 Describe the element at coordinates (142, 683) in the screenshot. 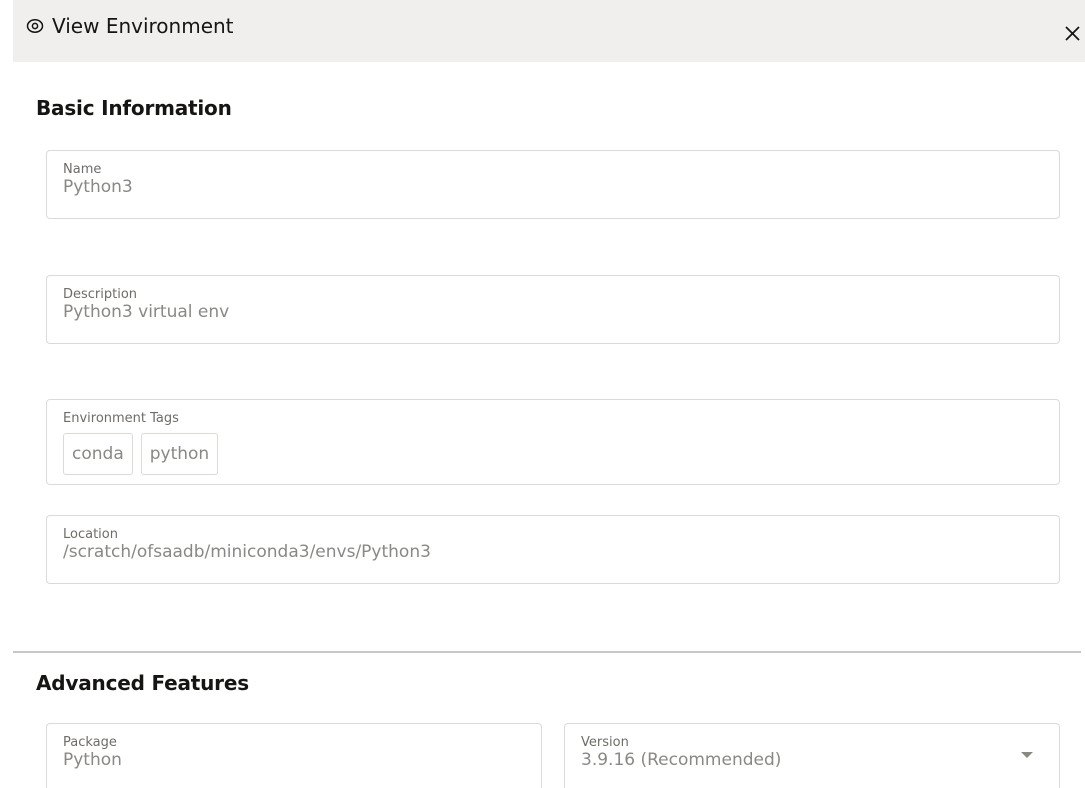

I see `section-title-advanced-features: Advanced Features` at that location.